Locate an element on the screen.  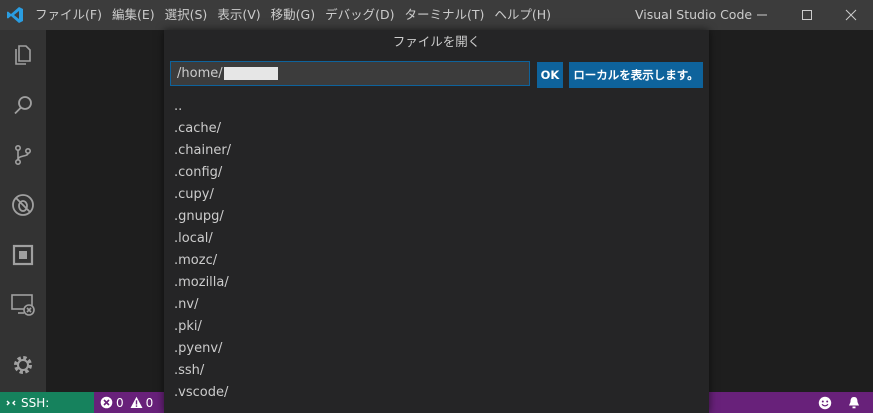
source-control-icon is located at coordinates (23, 155).